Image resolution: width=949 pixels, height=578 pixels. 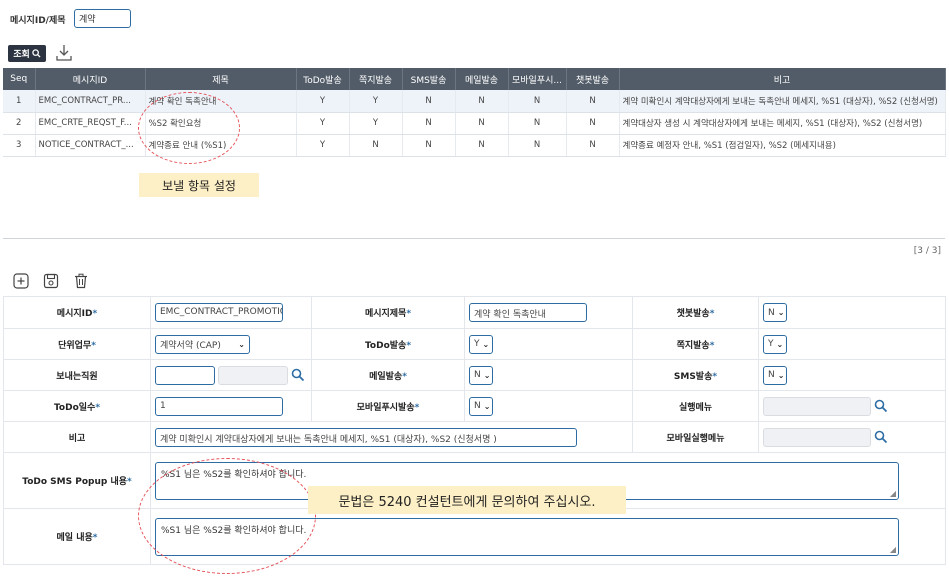 I want to click on form-row: 보내는직원 메일발송* N ⌄ SMS발송* N ⌄, so click(x=474, y=375).